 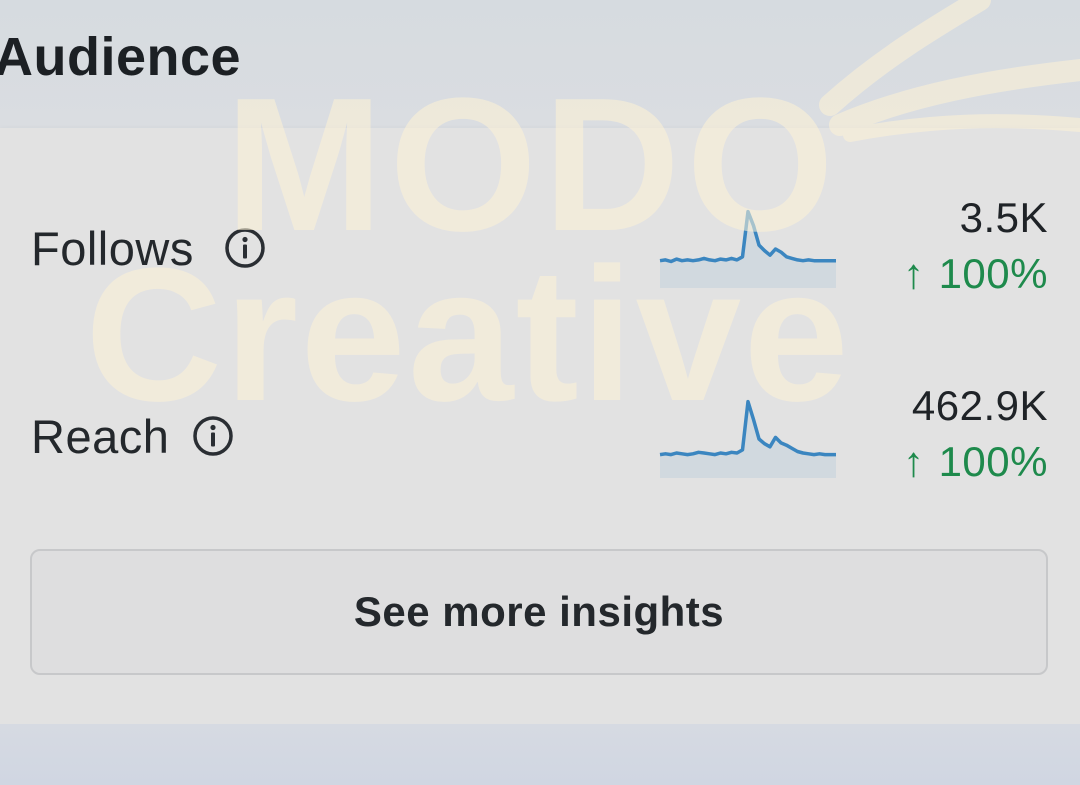 What do you see at coordinates (540, 252) in the screenshot?
I see `metric-row-follows: Follows 3.5K ↑ 100%` at bounding box center [540, 252].